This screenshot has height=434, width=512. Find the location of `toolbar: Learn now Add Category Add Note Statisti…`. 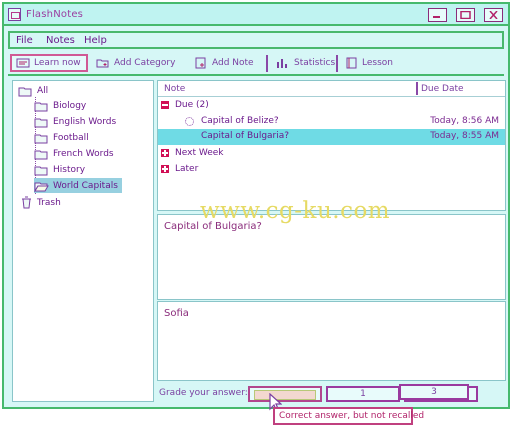

toolbar: Learn now Add Category Add Note Statisti… is located at coordinates (256, 64).